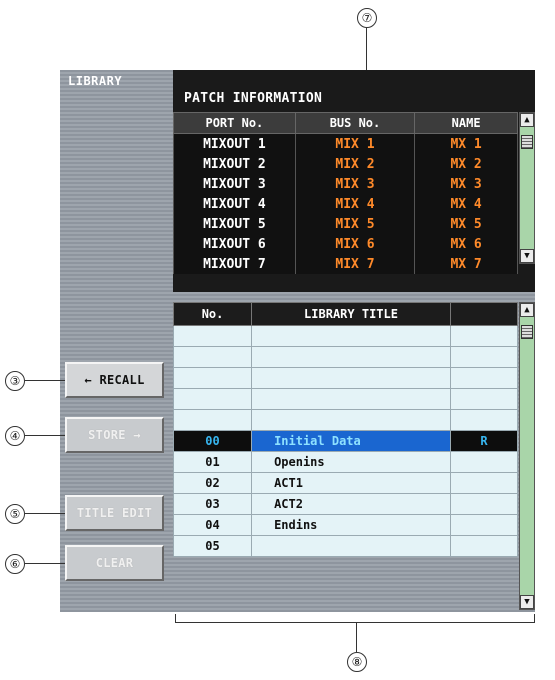 The width and height of the screenshot is (555, 680). What do you see at coordinates (466, 264) in the screenshot?
I see `name-cell: MX 7` at bounding box center [466, 264].